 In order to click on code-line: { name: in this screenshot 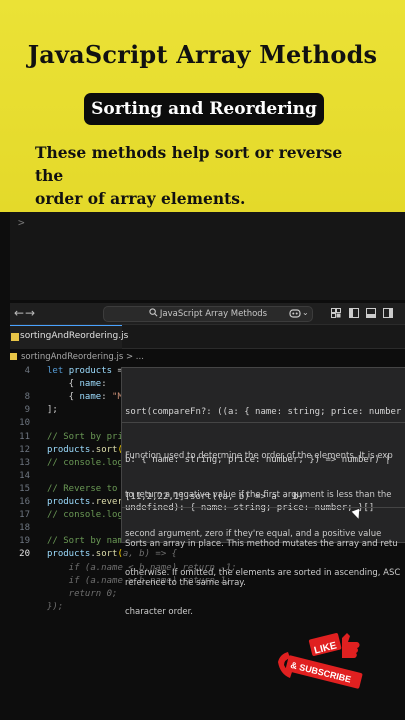, I will do `click(79, 384)`.